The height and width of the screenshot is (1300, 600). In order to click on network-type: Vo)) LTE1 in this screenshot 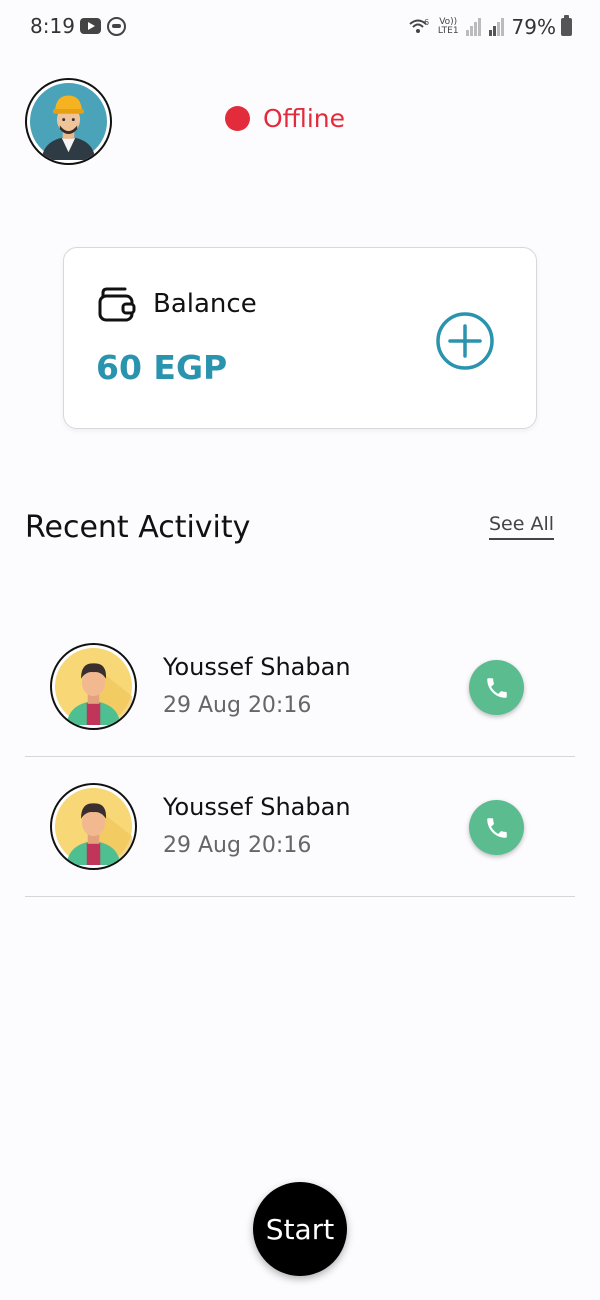, I will do `click(448, 27)`.